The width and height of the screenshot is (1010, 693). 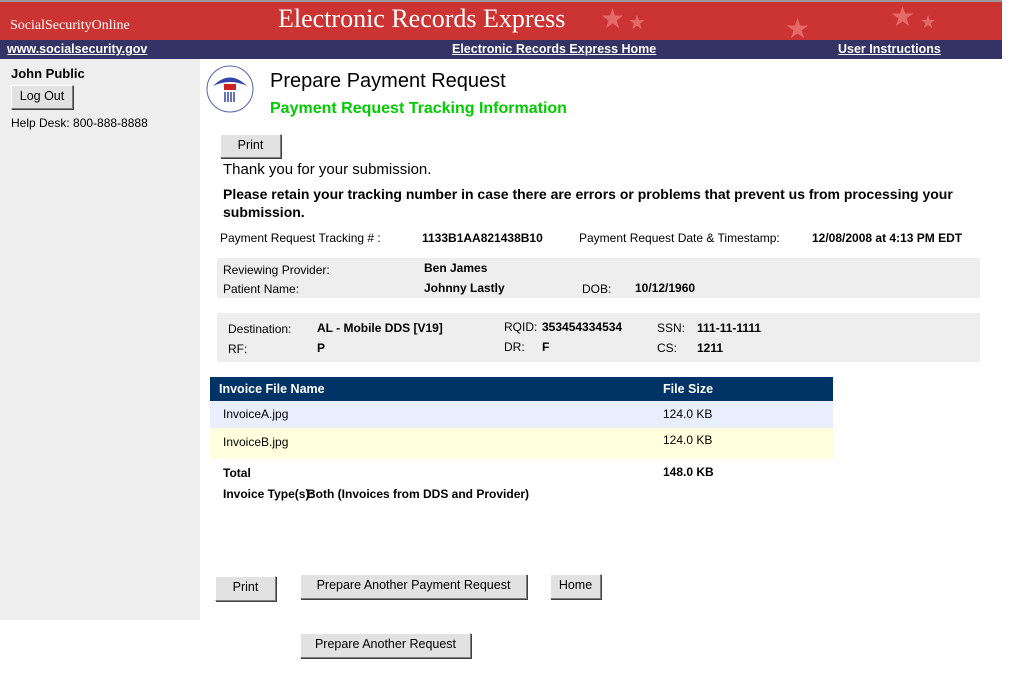 I want to click on prepare-another-request-button: Prepare Another Request, so click(x=385, y=645).